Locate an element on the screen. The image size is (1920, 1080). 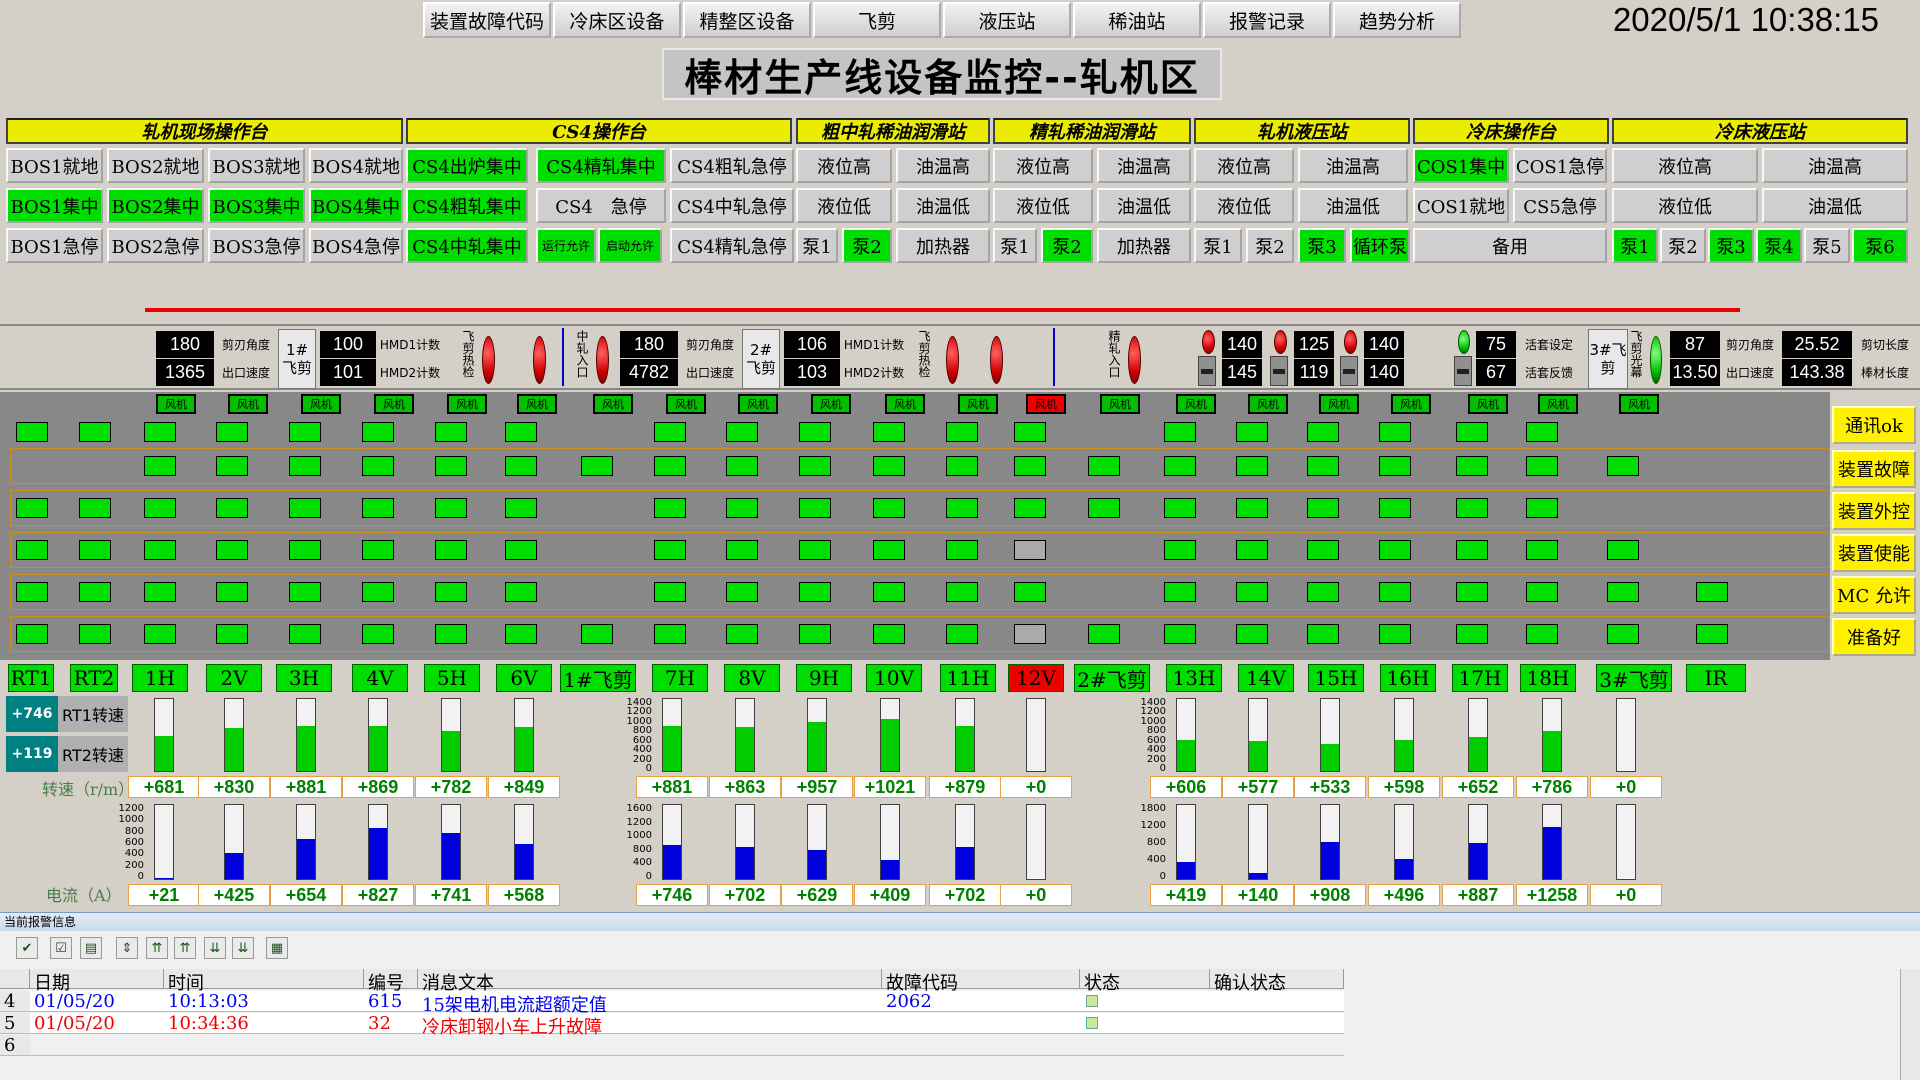
panel-4-button: 油温低 is located at coordinates (1353, 205).